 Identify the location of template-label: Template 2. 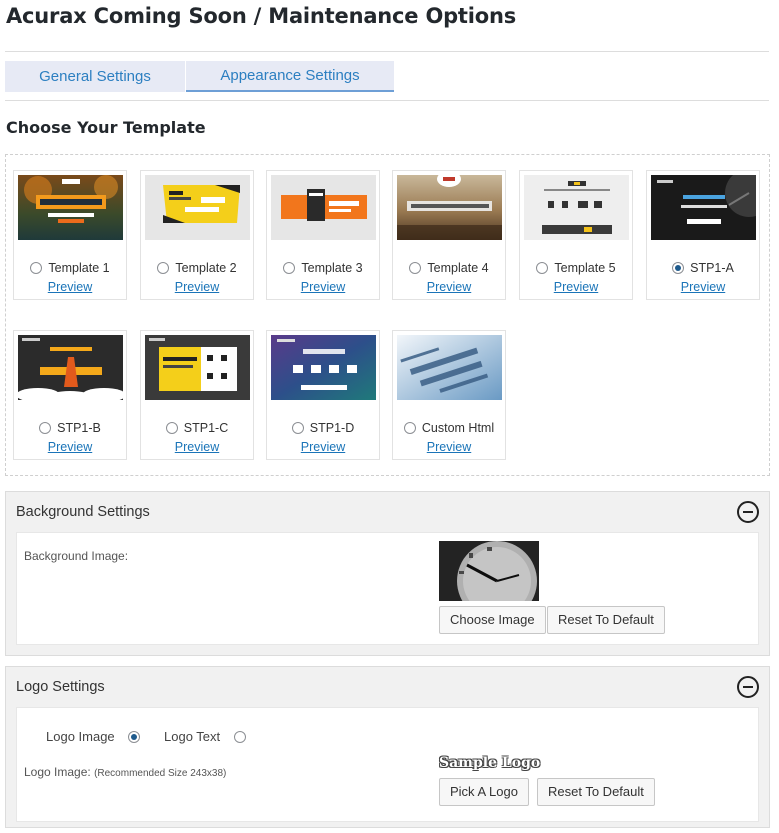
(197, 268).